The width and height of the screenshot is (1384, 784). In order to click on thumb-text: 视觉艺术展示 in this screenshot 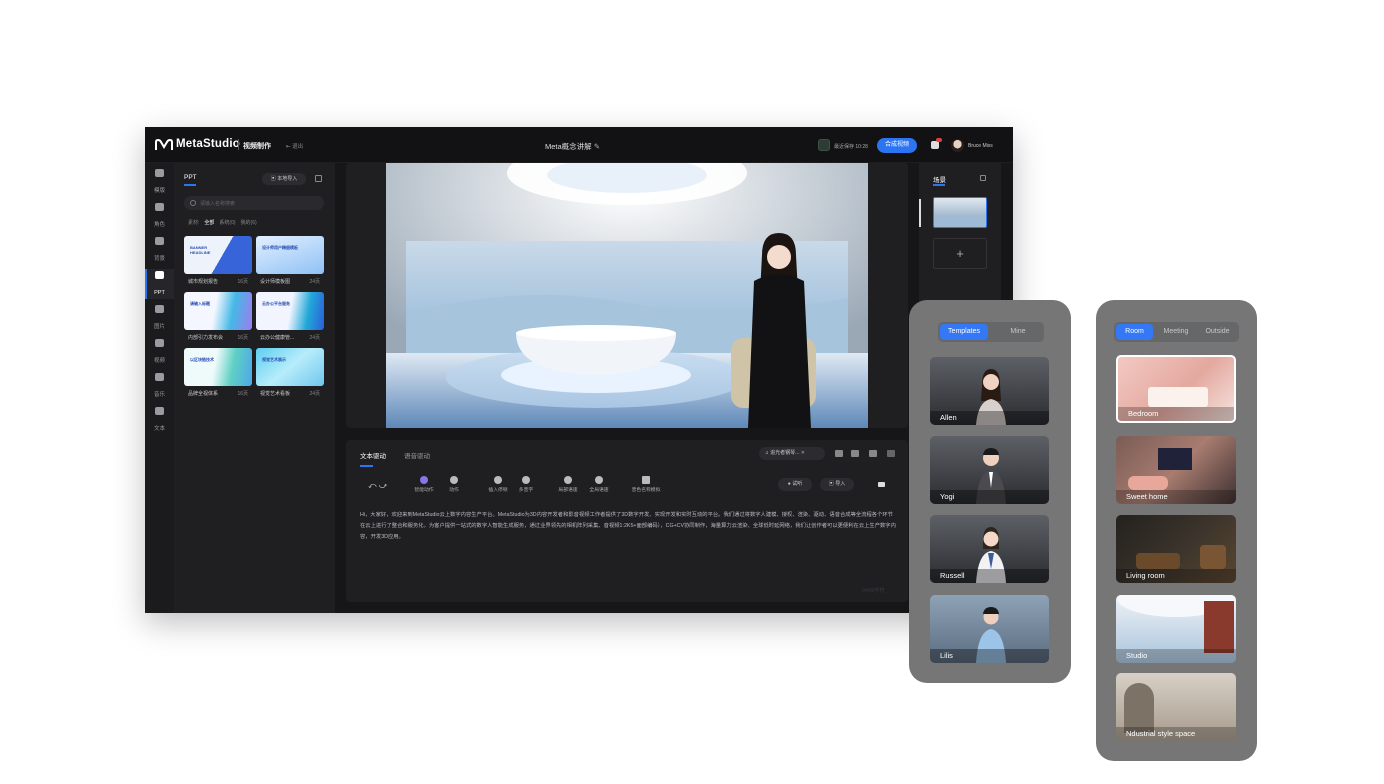, I will do `click(274, 359)`.